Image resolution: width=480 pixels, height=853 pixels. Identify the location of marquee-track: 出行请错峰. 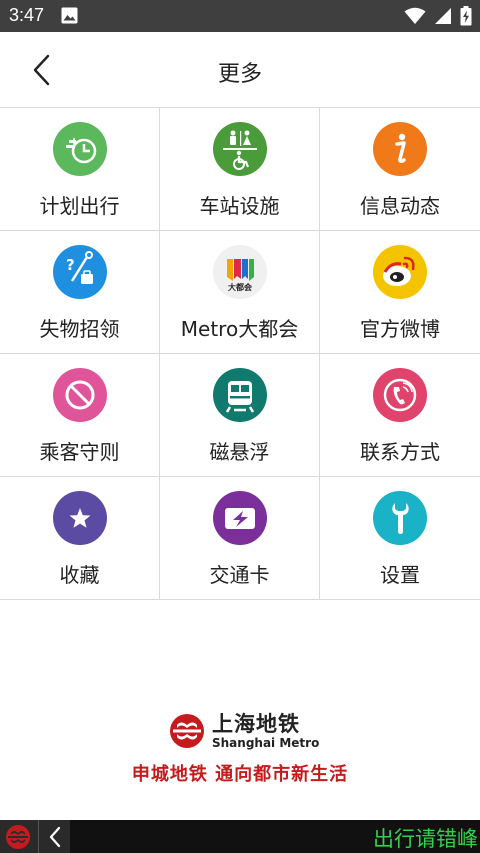
(275, 836).